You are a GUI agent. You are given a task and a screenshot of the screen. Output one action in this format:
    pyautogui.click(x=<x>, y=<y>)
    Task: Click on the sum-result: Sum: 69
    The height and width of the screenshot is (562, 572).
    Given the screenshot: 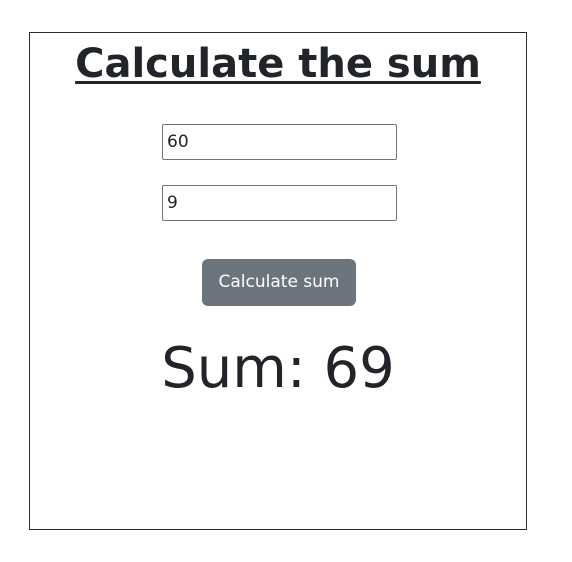 What is the action you would take?
    pyautogui.click(x=278, y=368)
    